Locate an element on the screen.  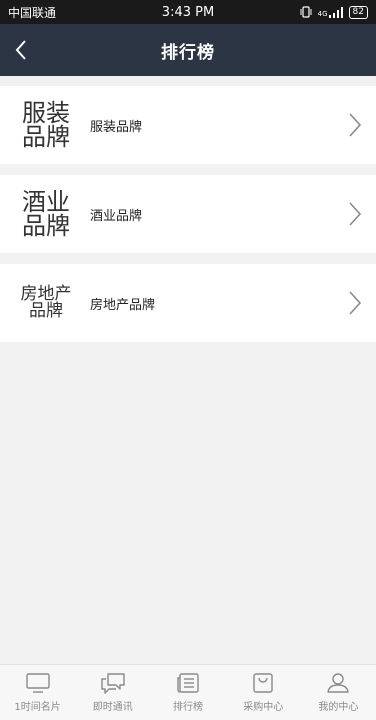
back-button is located at coordinates (26, 50).